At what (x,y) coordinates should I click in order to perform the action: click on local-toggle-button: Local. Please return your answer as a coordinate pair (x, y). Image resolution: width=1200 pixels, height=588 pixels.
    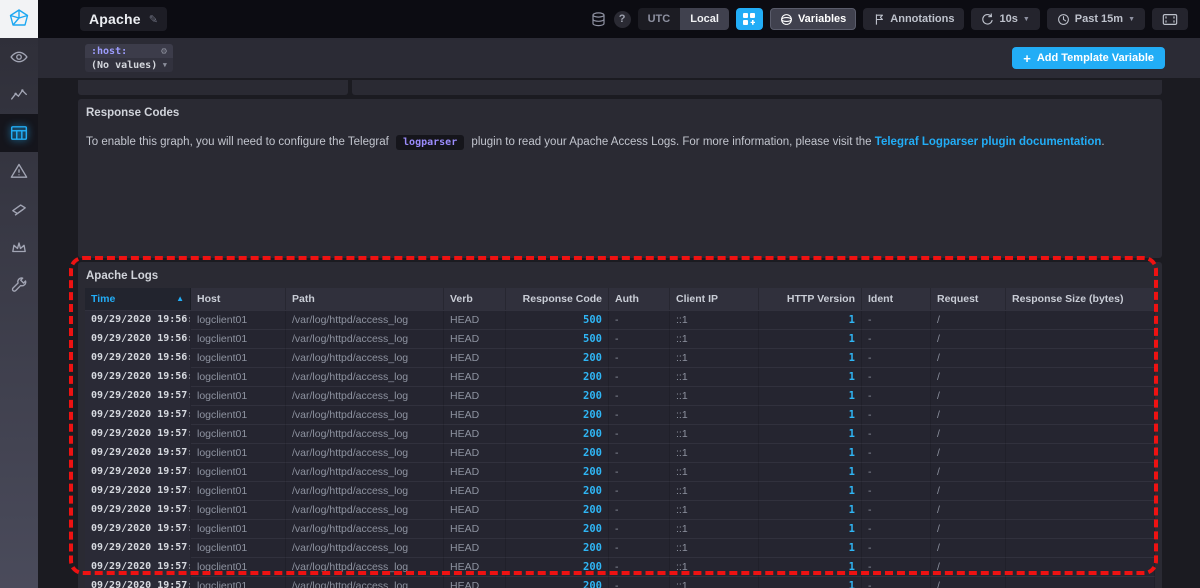
    Looking at the image, I should click on (704, 19).